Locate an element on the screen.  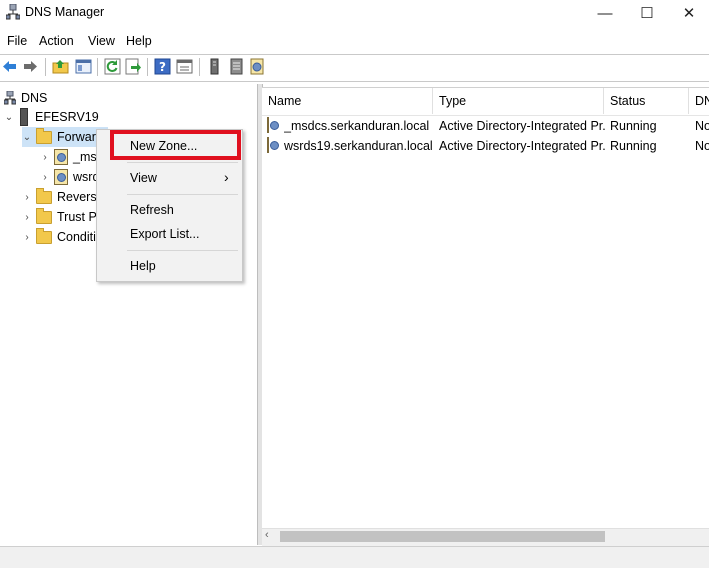
menu-action: Action is located at coordinates (56, 41).